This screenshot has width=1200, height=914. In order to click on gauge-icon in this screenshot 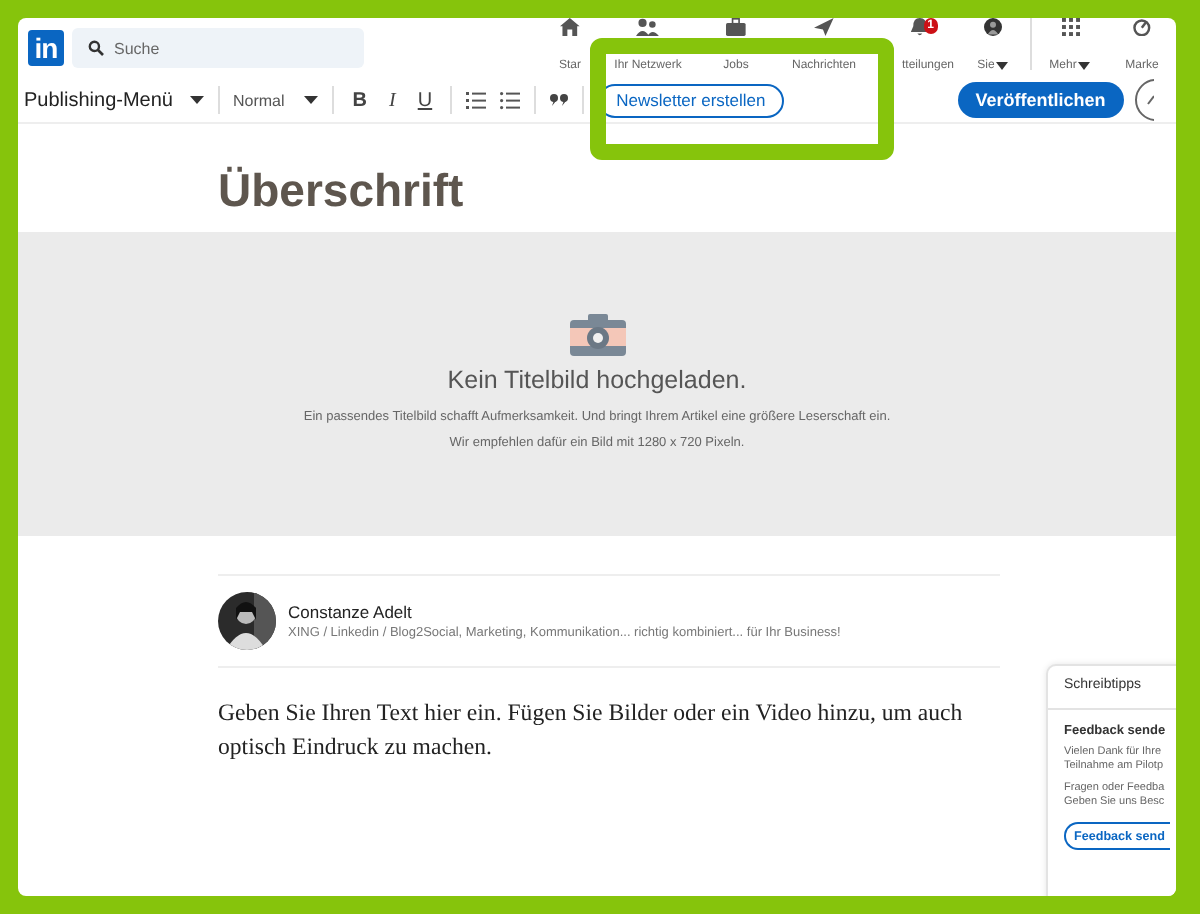, I will do `click(1142, 27)`.